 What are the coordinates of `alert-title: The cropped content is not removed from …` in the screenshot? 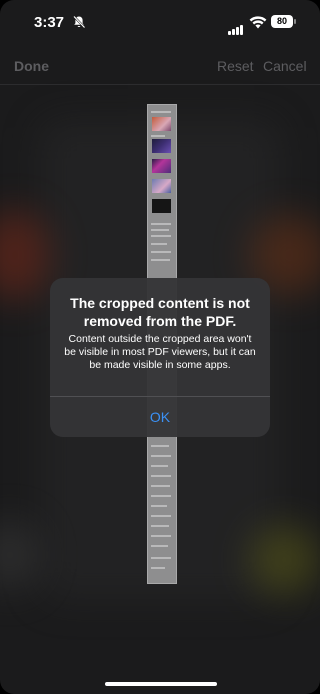 It's located at (160, 312).